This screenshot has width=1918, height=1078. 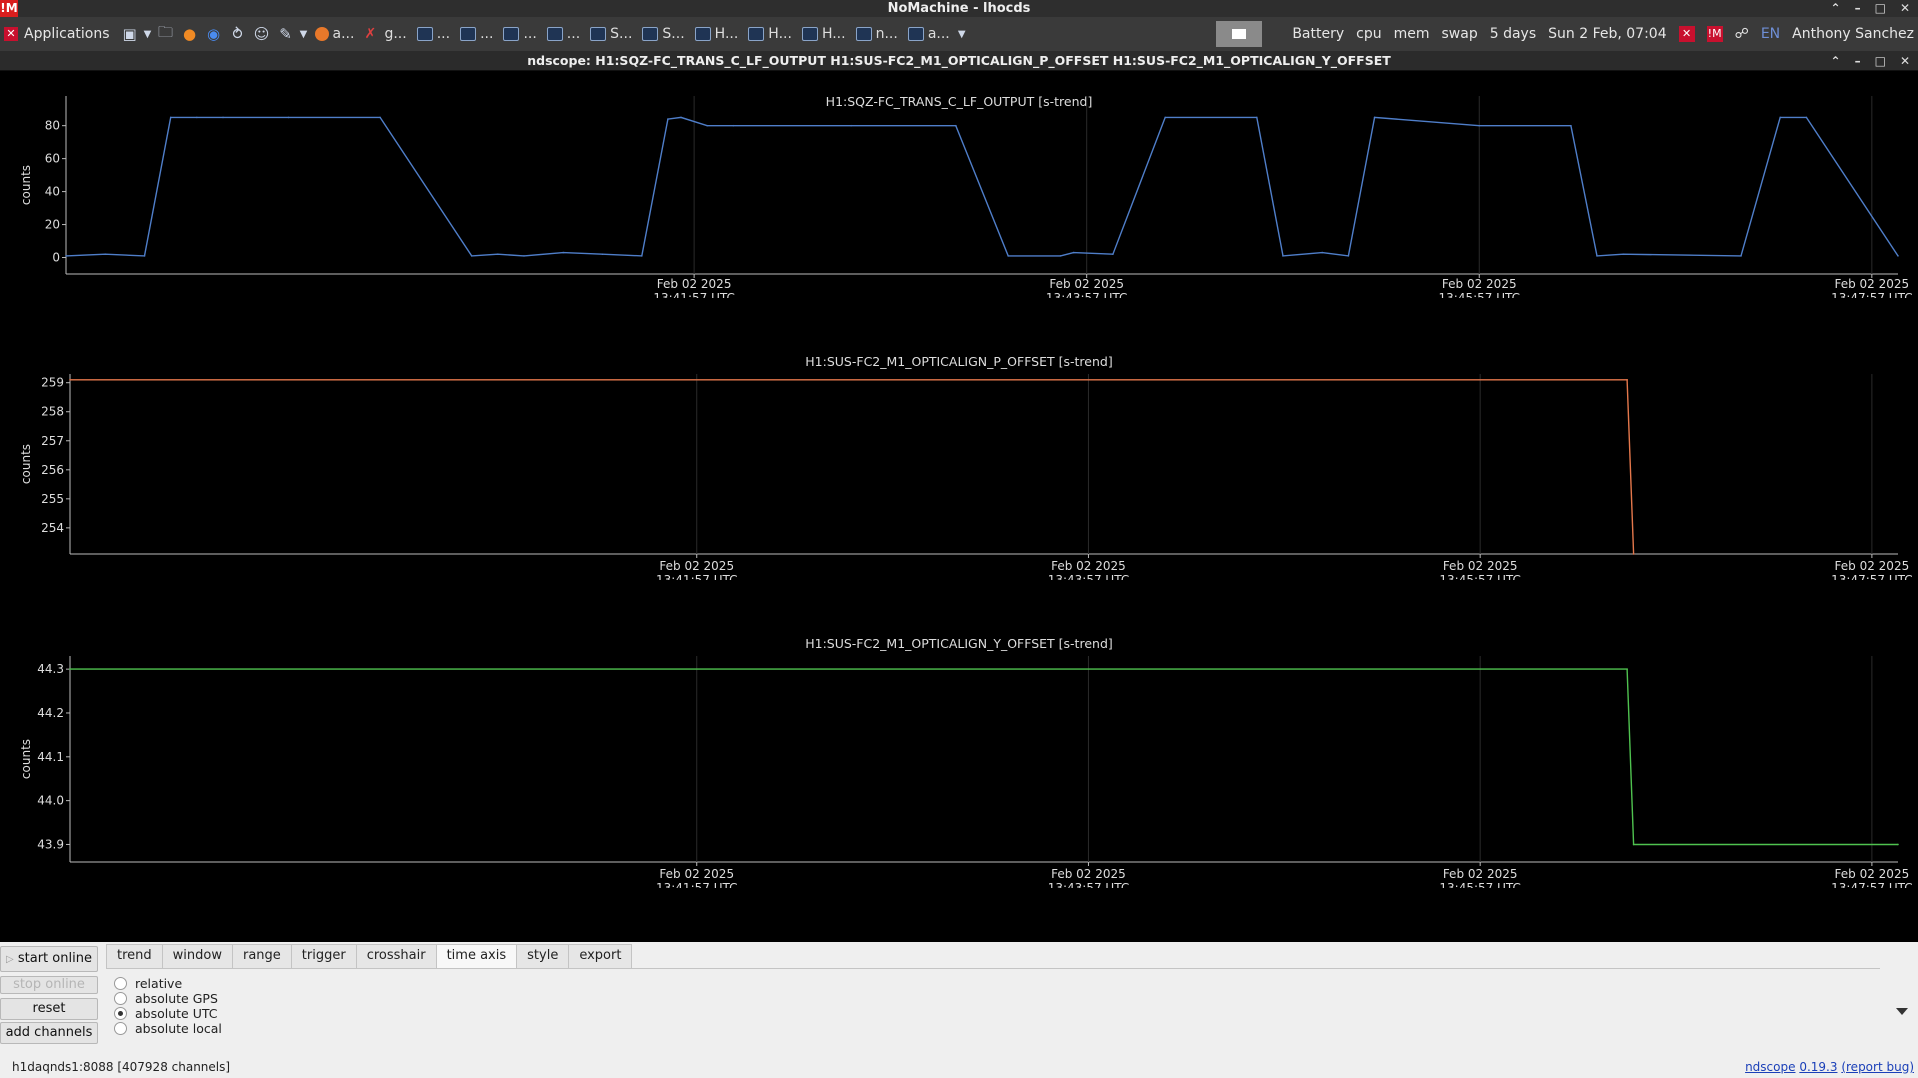 What do you see at coordinates (852, 467) in the screenshot?
I see `series-line` at bounding box center [852, 467].